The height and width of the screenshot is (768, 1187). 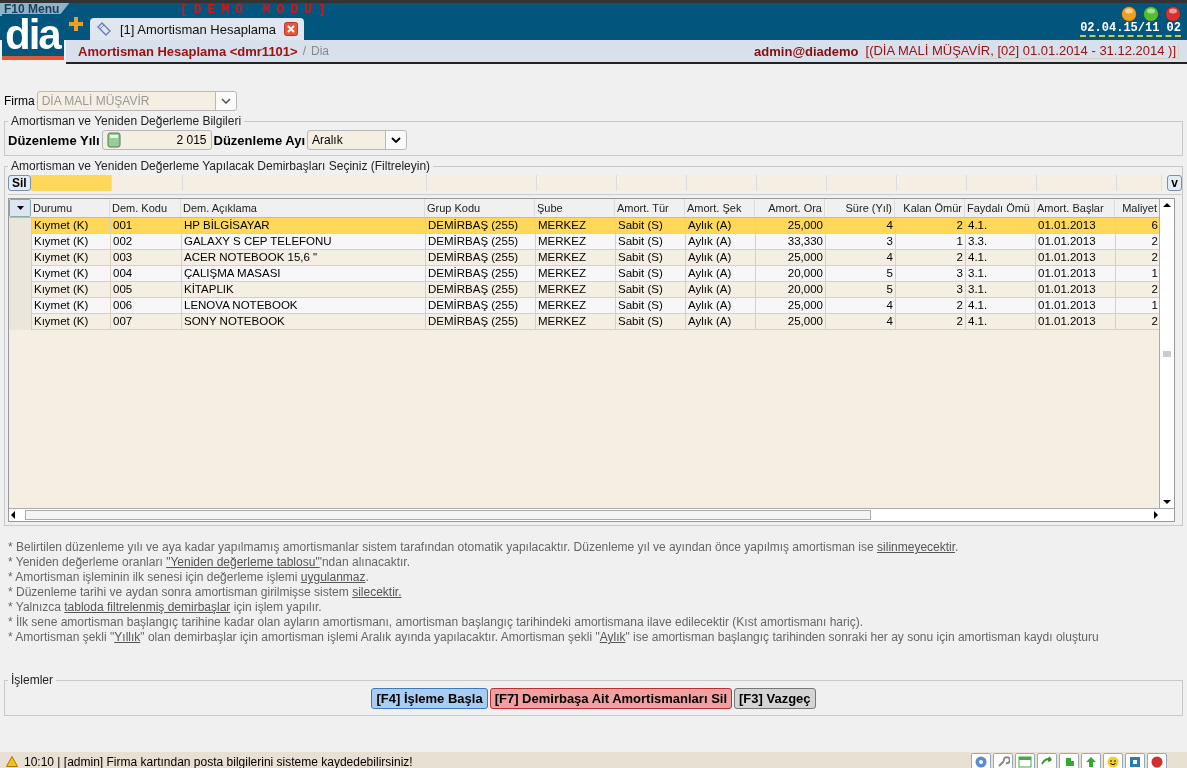 I want to click on column-header: Amort. Şek, so click(x=720, y=208).